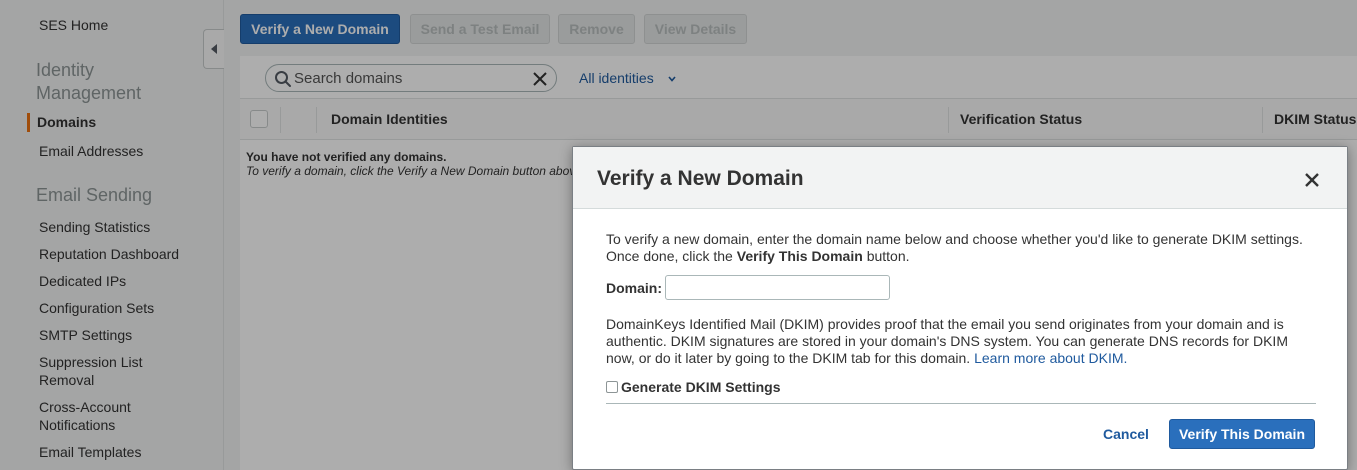 The image size is (1357, 470). Describe the element at coordinates (799, 256) in the screenshot. I see `instructions-bold-button-name: Verify This Domain` at that location.